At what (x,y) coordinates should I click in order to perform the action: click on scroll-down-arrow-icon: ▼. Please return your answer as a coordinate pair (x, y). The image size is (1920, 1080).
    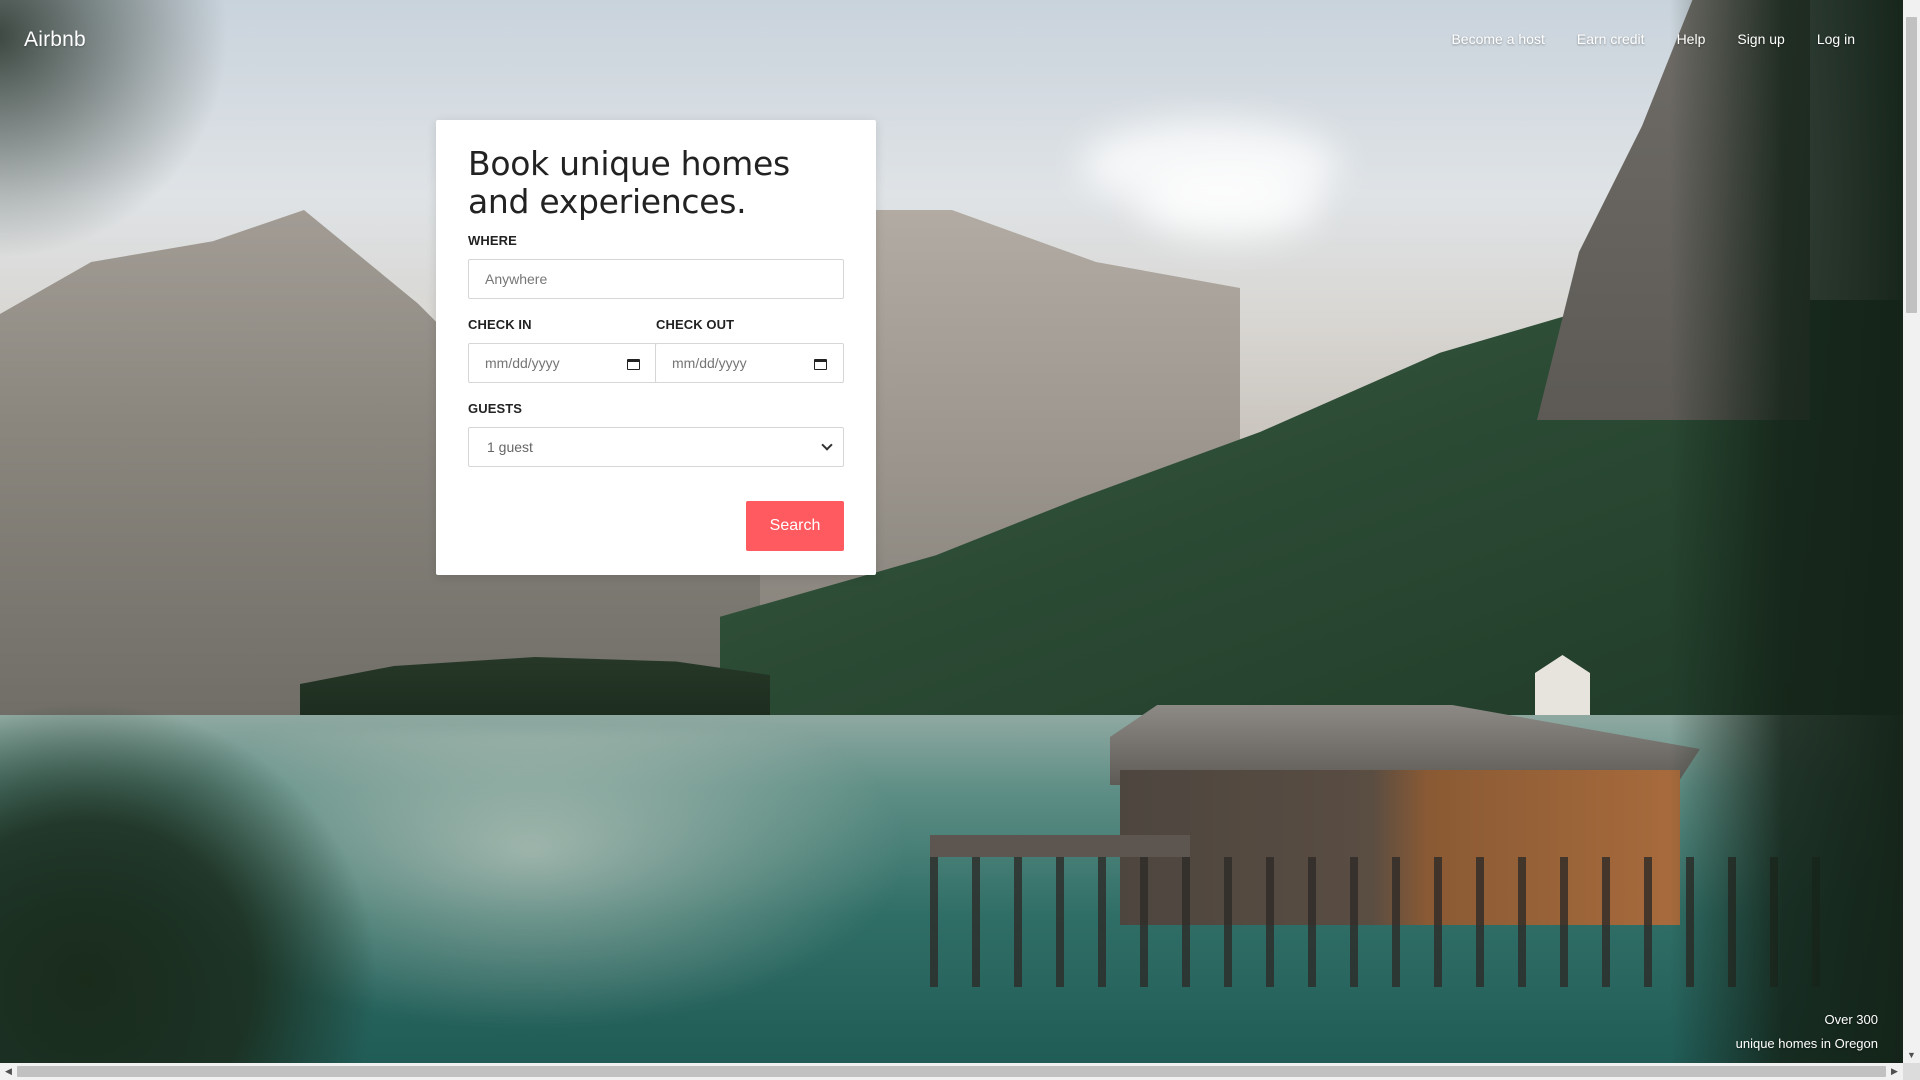
    Looking at the image, I should click on (1911, 1054).